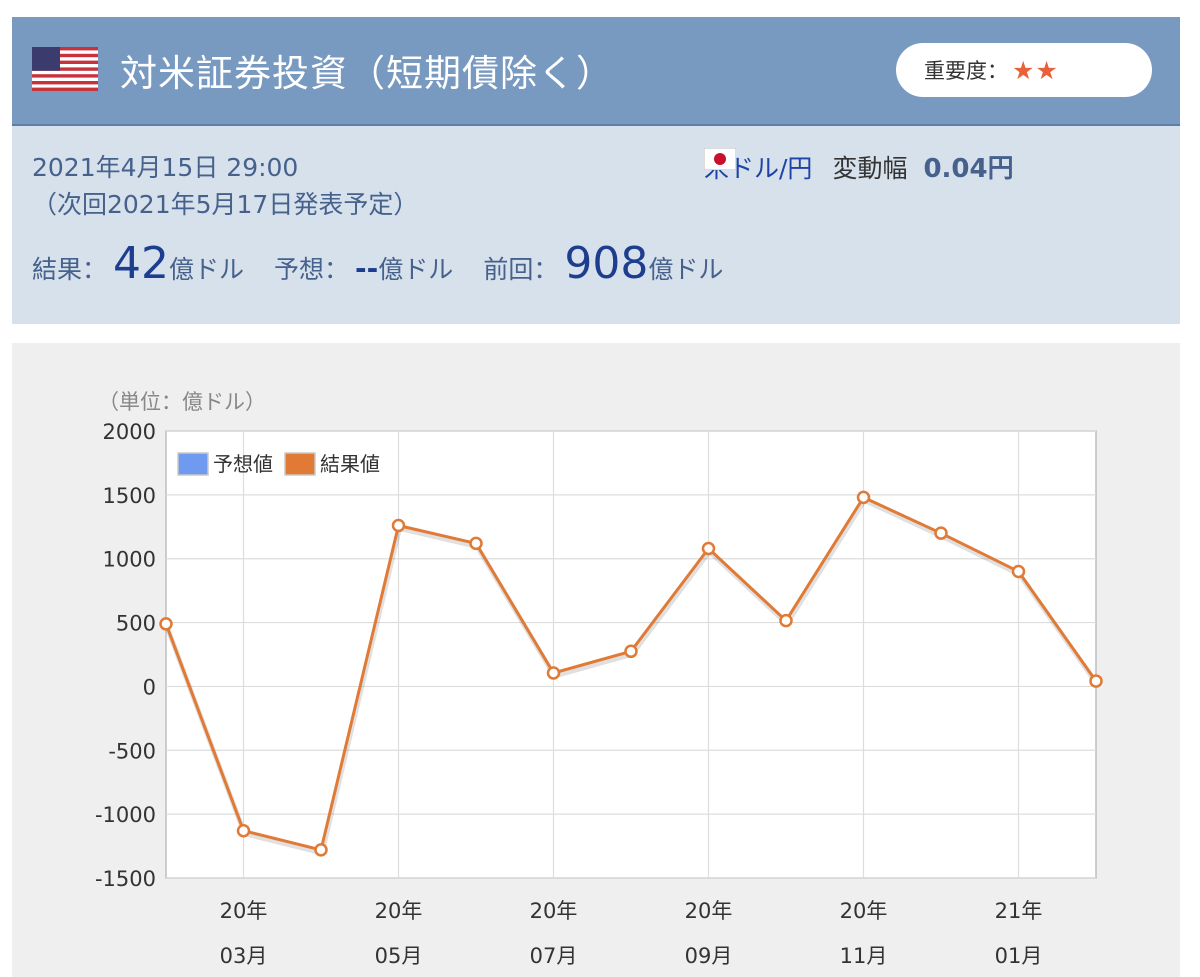 Image resolution: width=1200 pixels, height=977 pixels. Describe the element at coordinates (709, 956) in the screenshot. I see `x-tick-month: 09月` at that location.